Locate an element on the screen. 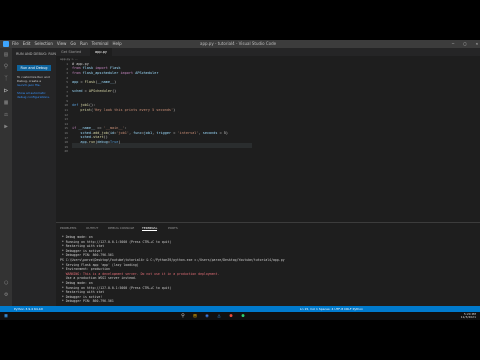 The image size is (480, 360). windows-taskbar: ▦ ⚲ ▤ ◉ △ ● ● 5:20 PM 11/3/2021 is located at coordinates (240, 316).